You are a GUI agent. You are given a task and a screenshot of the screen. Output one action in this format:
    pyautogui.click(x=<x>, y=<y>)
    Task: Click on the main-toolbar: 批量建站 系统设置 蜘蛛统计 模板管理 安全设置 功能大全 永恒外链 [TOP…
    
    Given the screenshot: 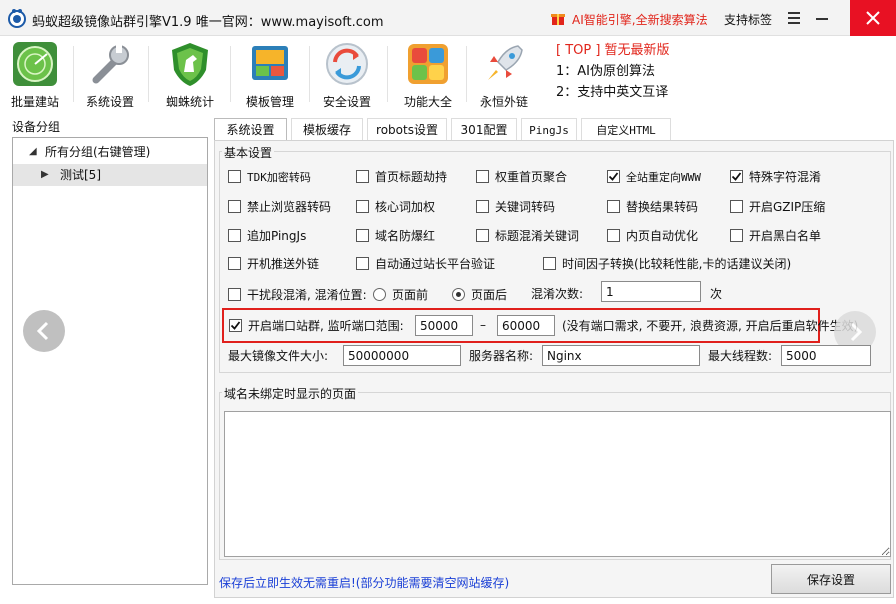 What is the action you would take?
    pyautogui.click(x=448, y=75)
    